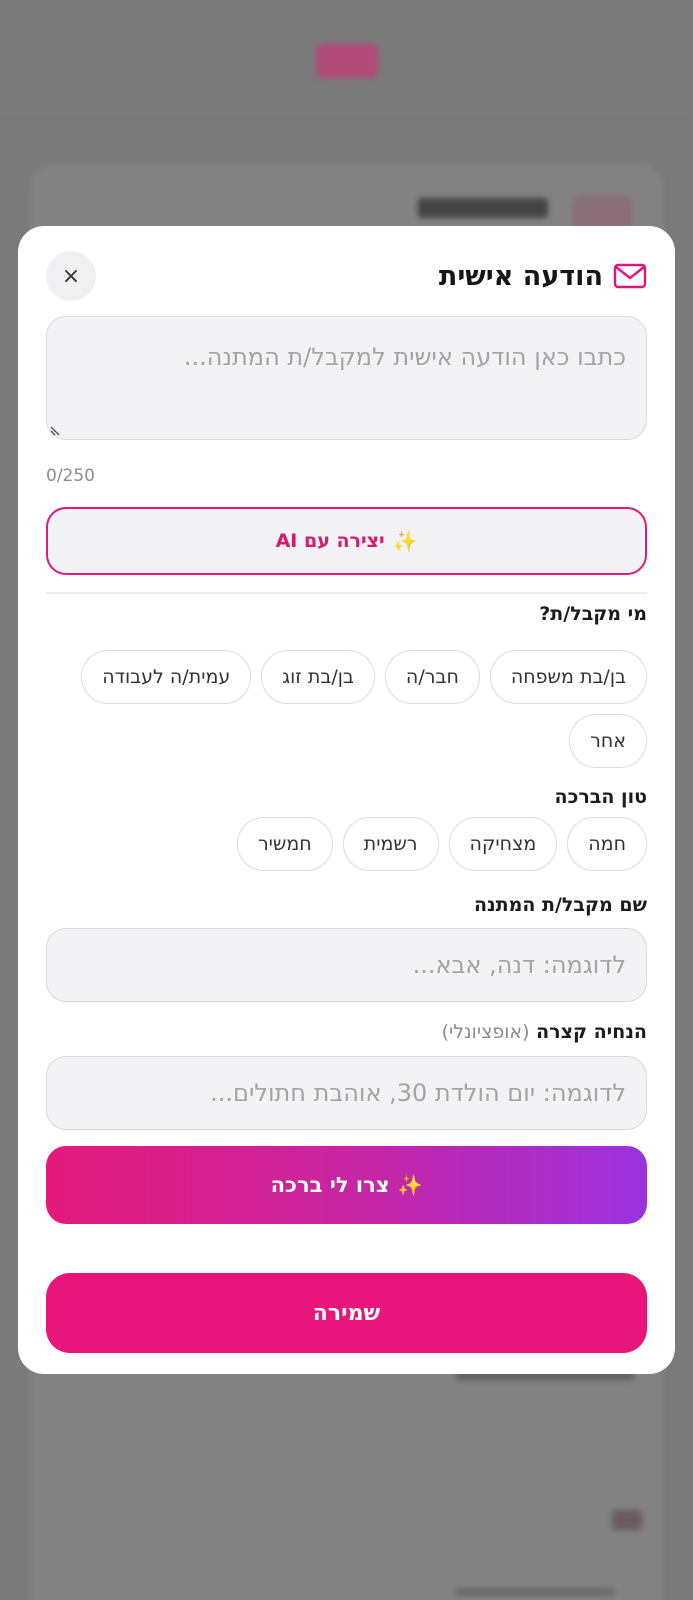 The image size is (693, 1600). Describe the element at coordinates (607, 844) in the screenshot. I see `chip-tone-warm: חמה` at that location.